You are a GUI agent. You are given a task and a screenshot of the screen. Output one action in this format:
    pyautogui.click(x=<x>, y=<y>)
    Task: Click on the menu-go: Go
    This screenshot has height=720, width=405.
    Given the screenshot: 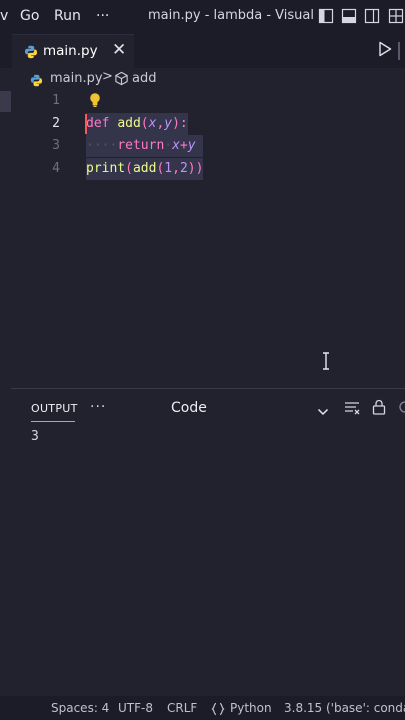 What is the action you would take?
    pyautogui.click(x=29, y=16)
    